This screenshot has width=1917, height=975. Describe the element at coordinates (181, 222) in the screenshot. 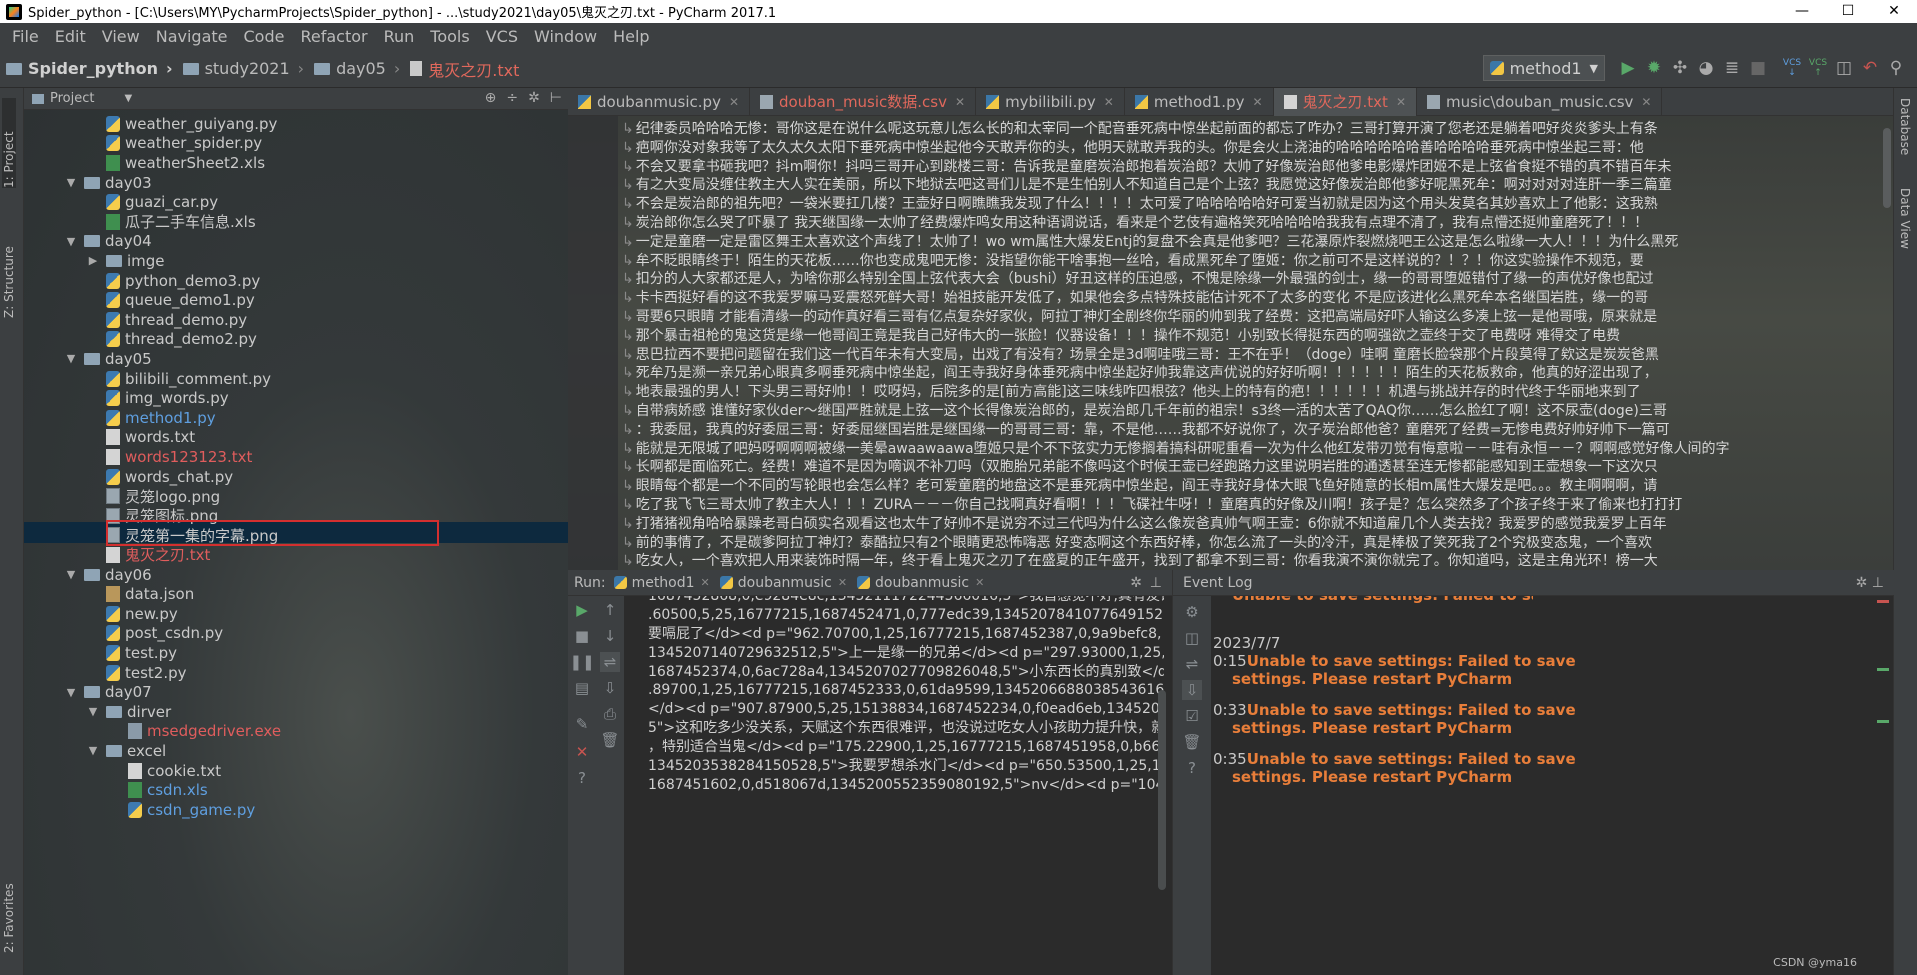

I see `tree-file: 瓜子二手车信息.xls` at that location.